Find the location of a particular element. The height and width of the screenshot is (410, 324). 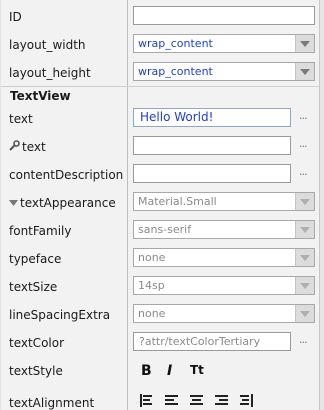

text-input: Hello World! is located at coordinates (212, 117).